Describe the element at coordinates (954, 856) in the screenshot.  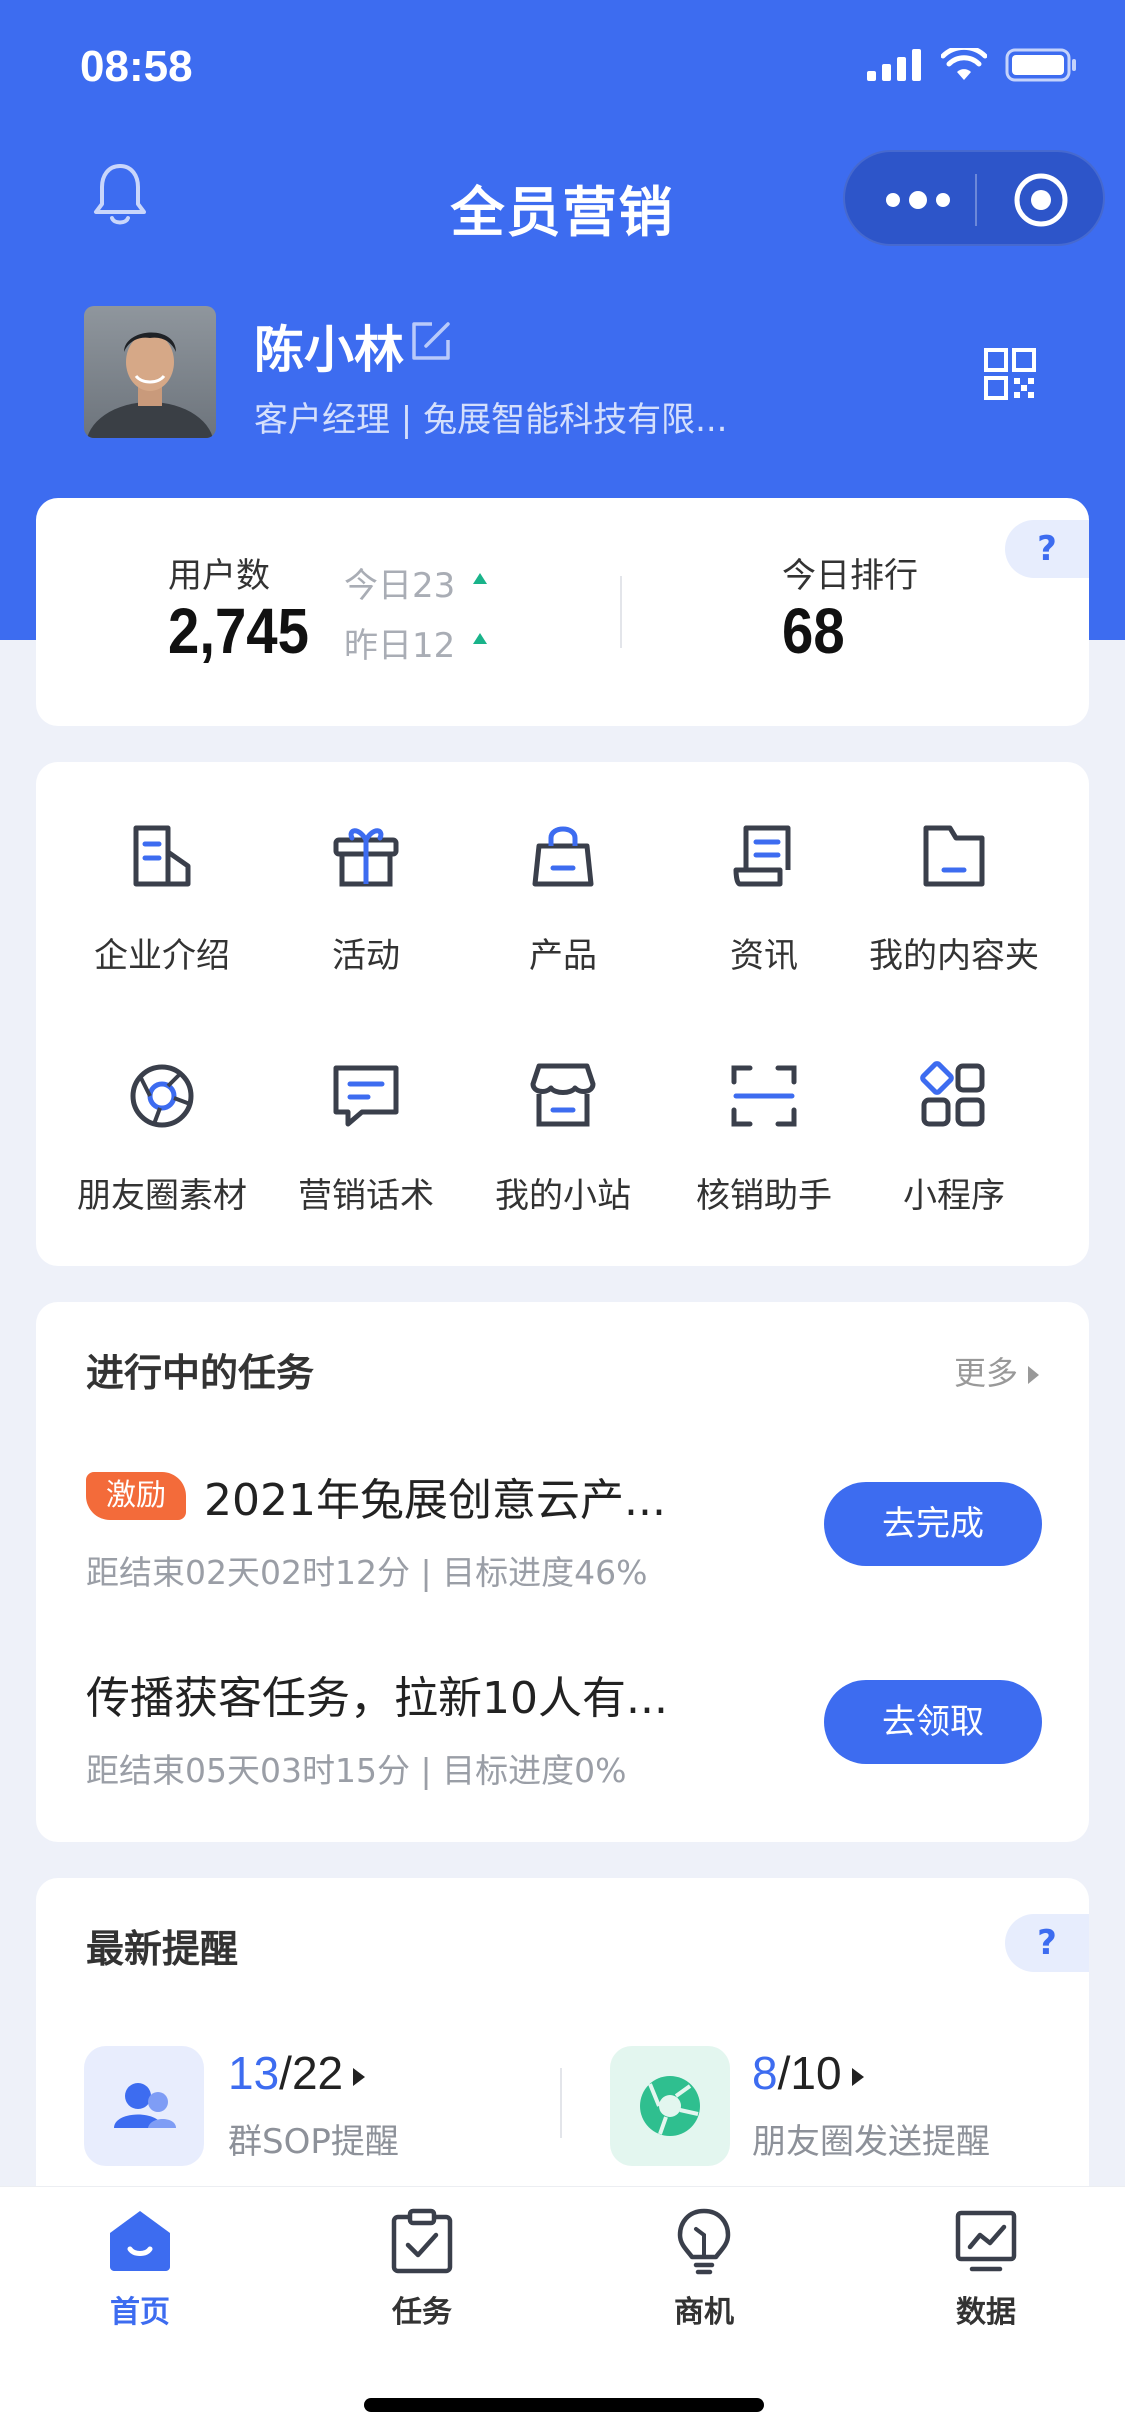
I see `folder-icon` at that location.